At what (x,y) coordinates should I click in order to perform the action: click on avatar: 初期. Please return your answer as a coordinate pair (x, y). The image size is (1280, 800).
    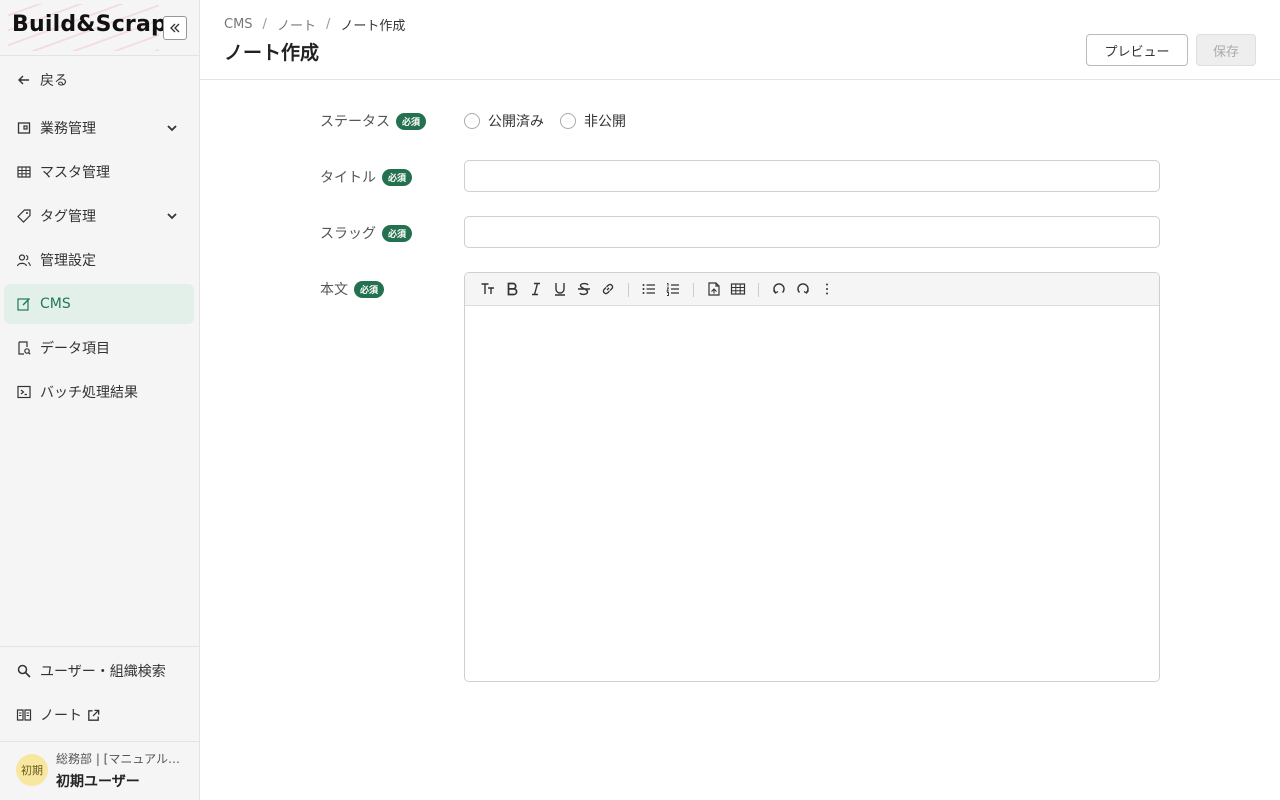
    Looking at the image, I should click on (32, 770).